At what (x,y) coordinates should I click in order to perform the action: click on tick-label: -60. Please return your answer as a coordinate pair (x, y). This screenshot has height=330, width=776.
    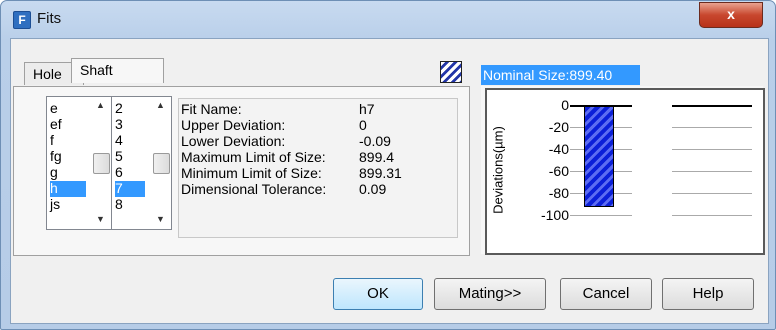
    Looking at the image, I should click on (558, 171).